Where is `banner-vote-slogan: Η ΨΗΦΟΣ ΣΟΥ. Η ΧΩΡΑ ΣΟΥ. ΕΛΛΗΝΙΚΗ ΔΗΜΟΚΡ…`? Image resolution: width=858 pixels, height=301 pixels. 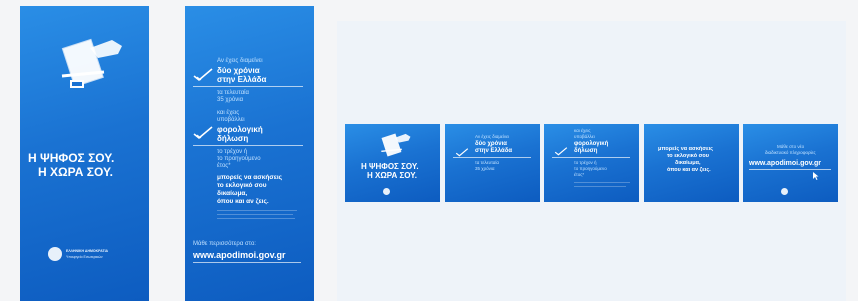
banner-vote-slogan: Η ΨΗΦΟΣ ΣΟΥ. Η ΧΩΡΑ ΣΟΥ. ΕΛΛΗΝΙΚΗ ΔΗΜΟΚΡ… is located at coordinates (84, 153).